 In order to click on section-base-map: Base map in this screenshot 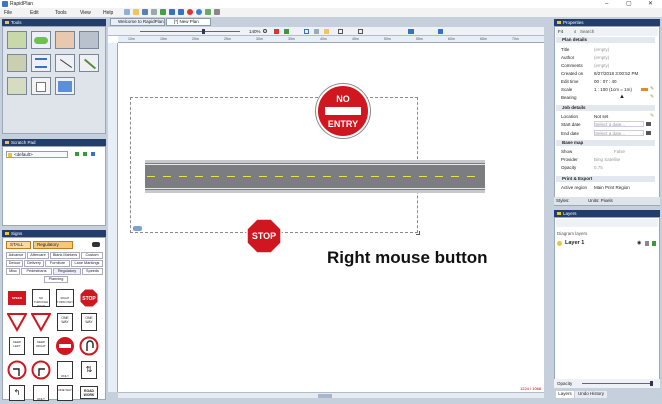, I will do `click(605, 143)`.